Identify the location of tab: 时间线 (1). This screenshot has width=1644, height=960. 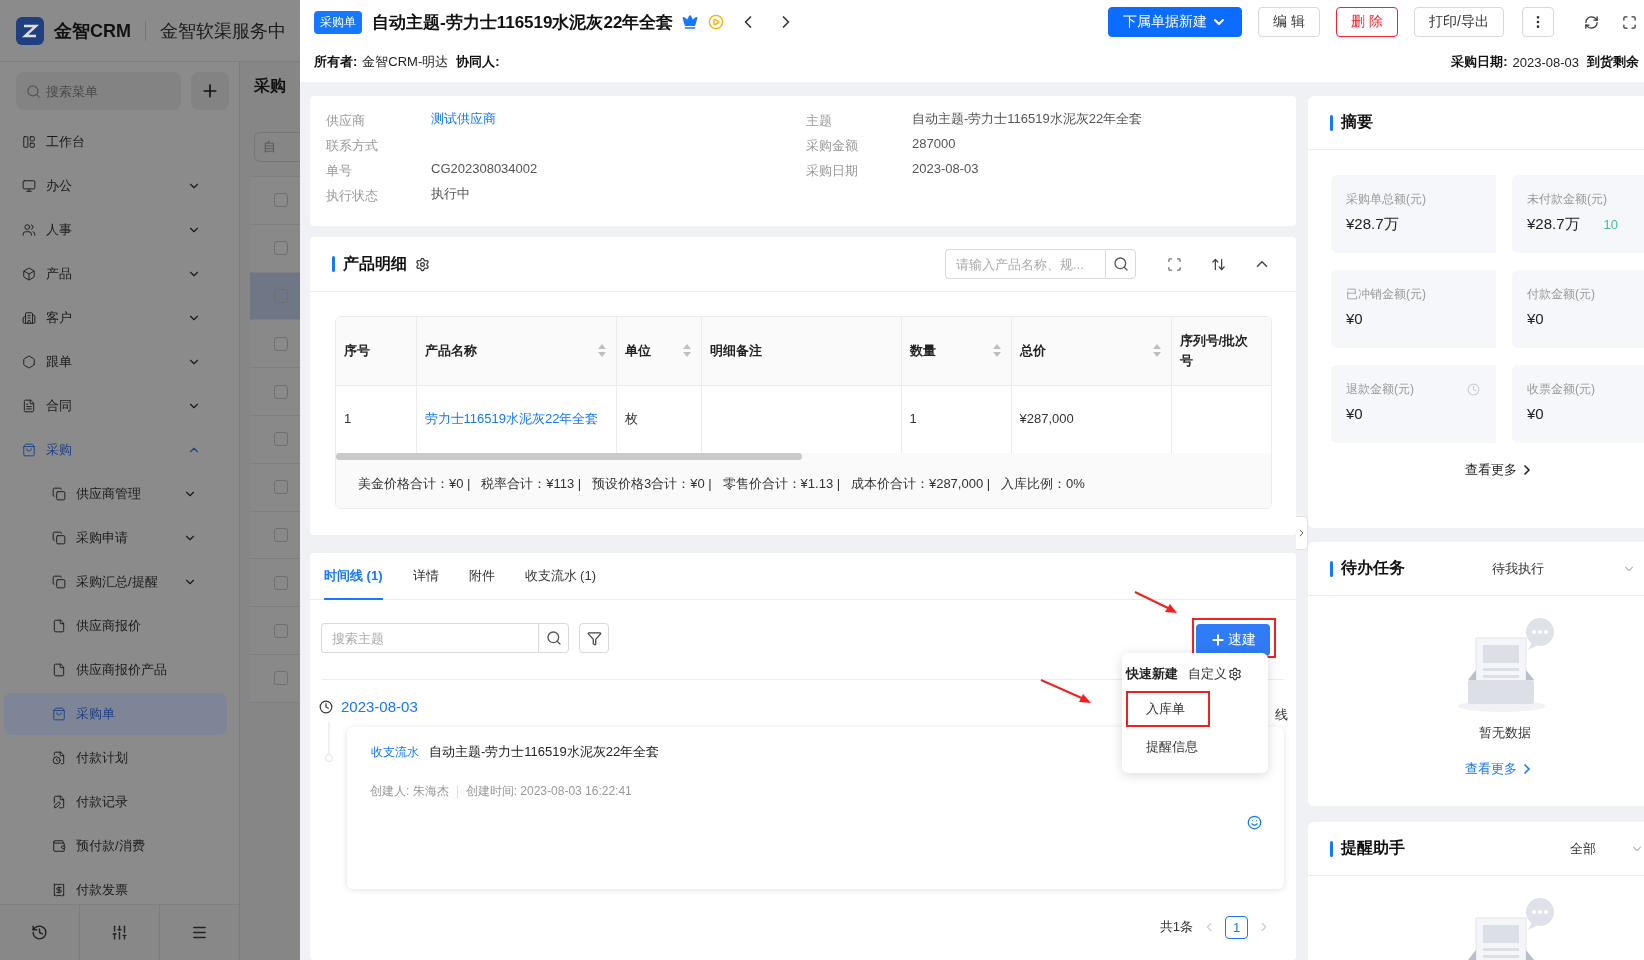
(353, 576).